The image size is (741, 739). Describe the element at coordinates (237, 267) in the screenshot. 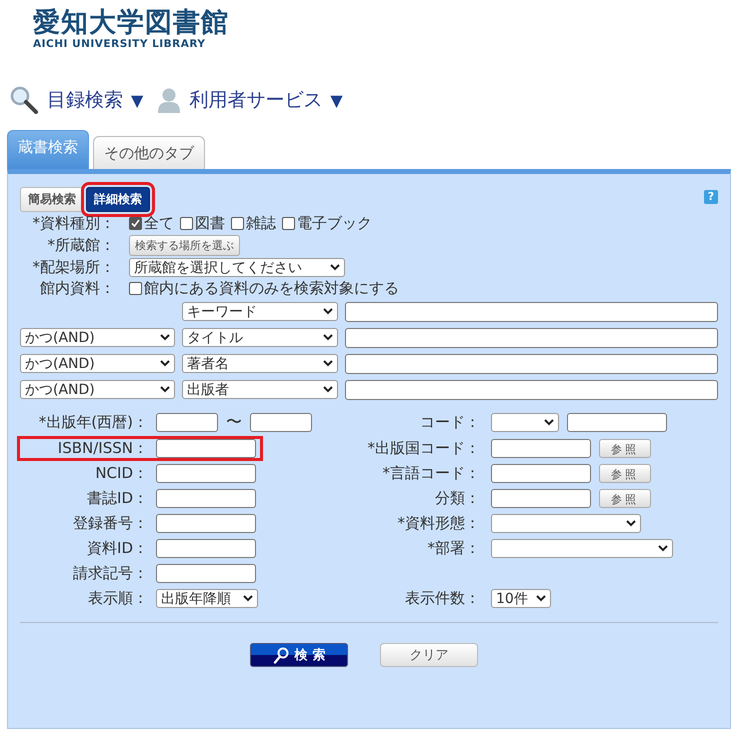

I see `location-dropdown: 所蔵館を選択してください` at that location.